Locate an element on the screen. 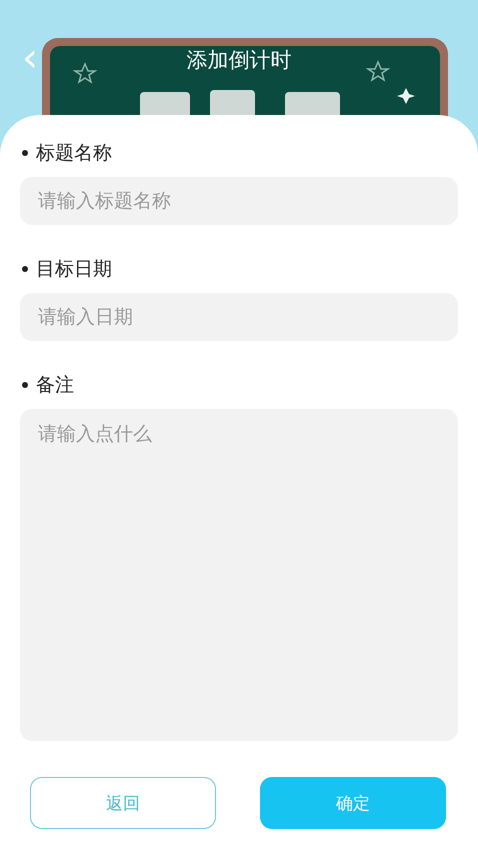  page-title: 添加倒计时 is located at coordinates (239, 60).